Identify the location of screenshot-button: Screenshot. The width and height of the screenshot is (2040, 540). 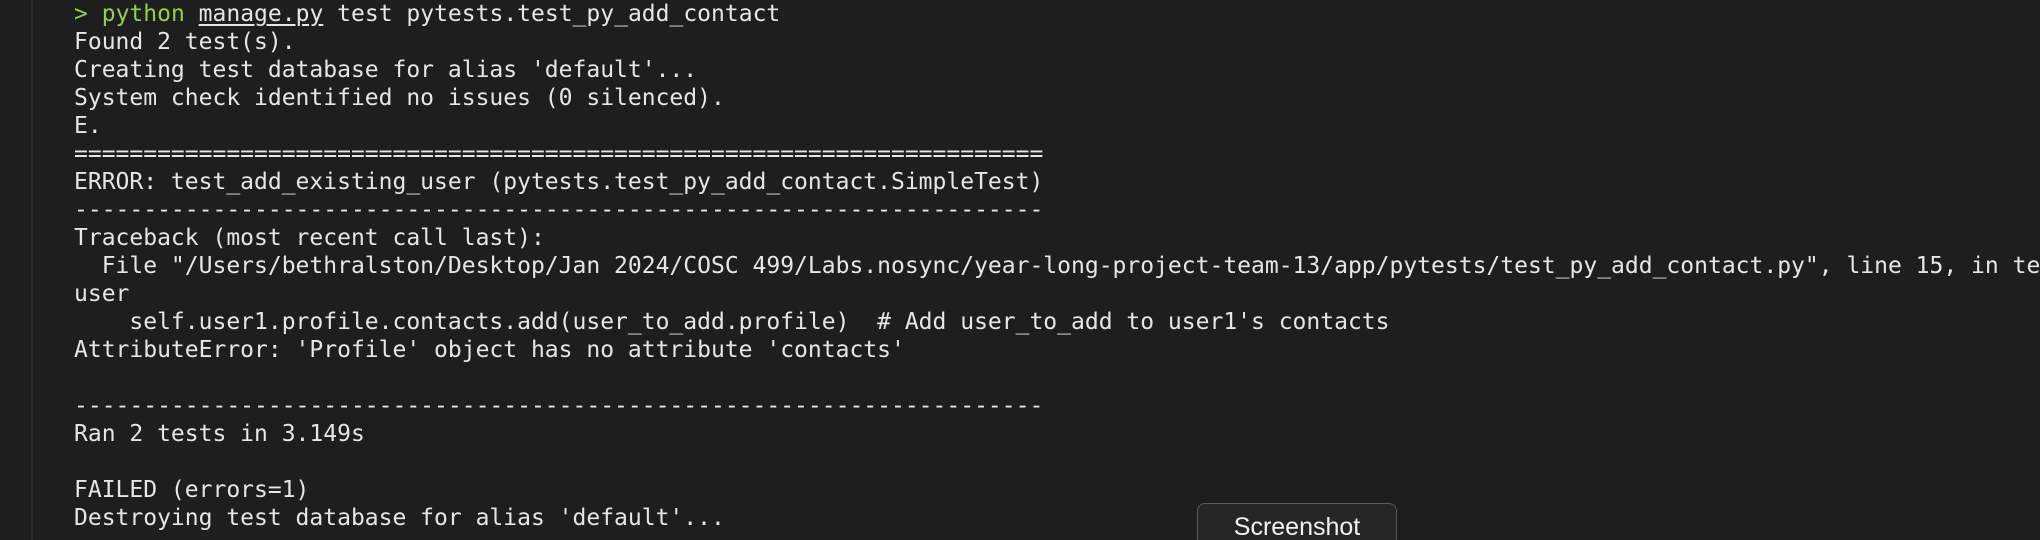
(1297, 521).